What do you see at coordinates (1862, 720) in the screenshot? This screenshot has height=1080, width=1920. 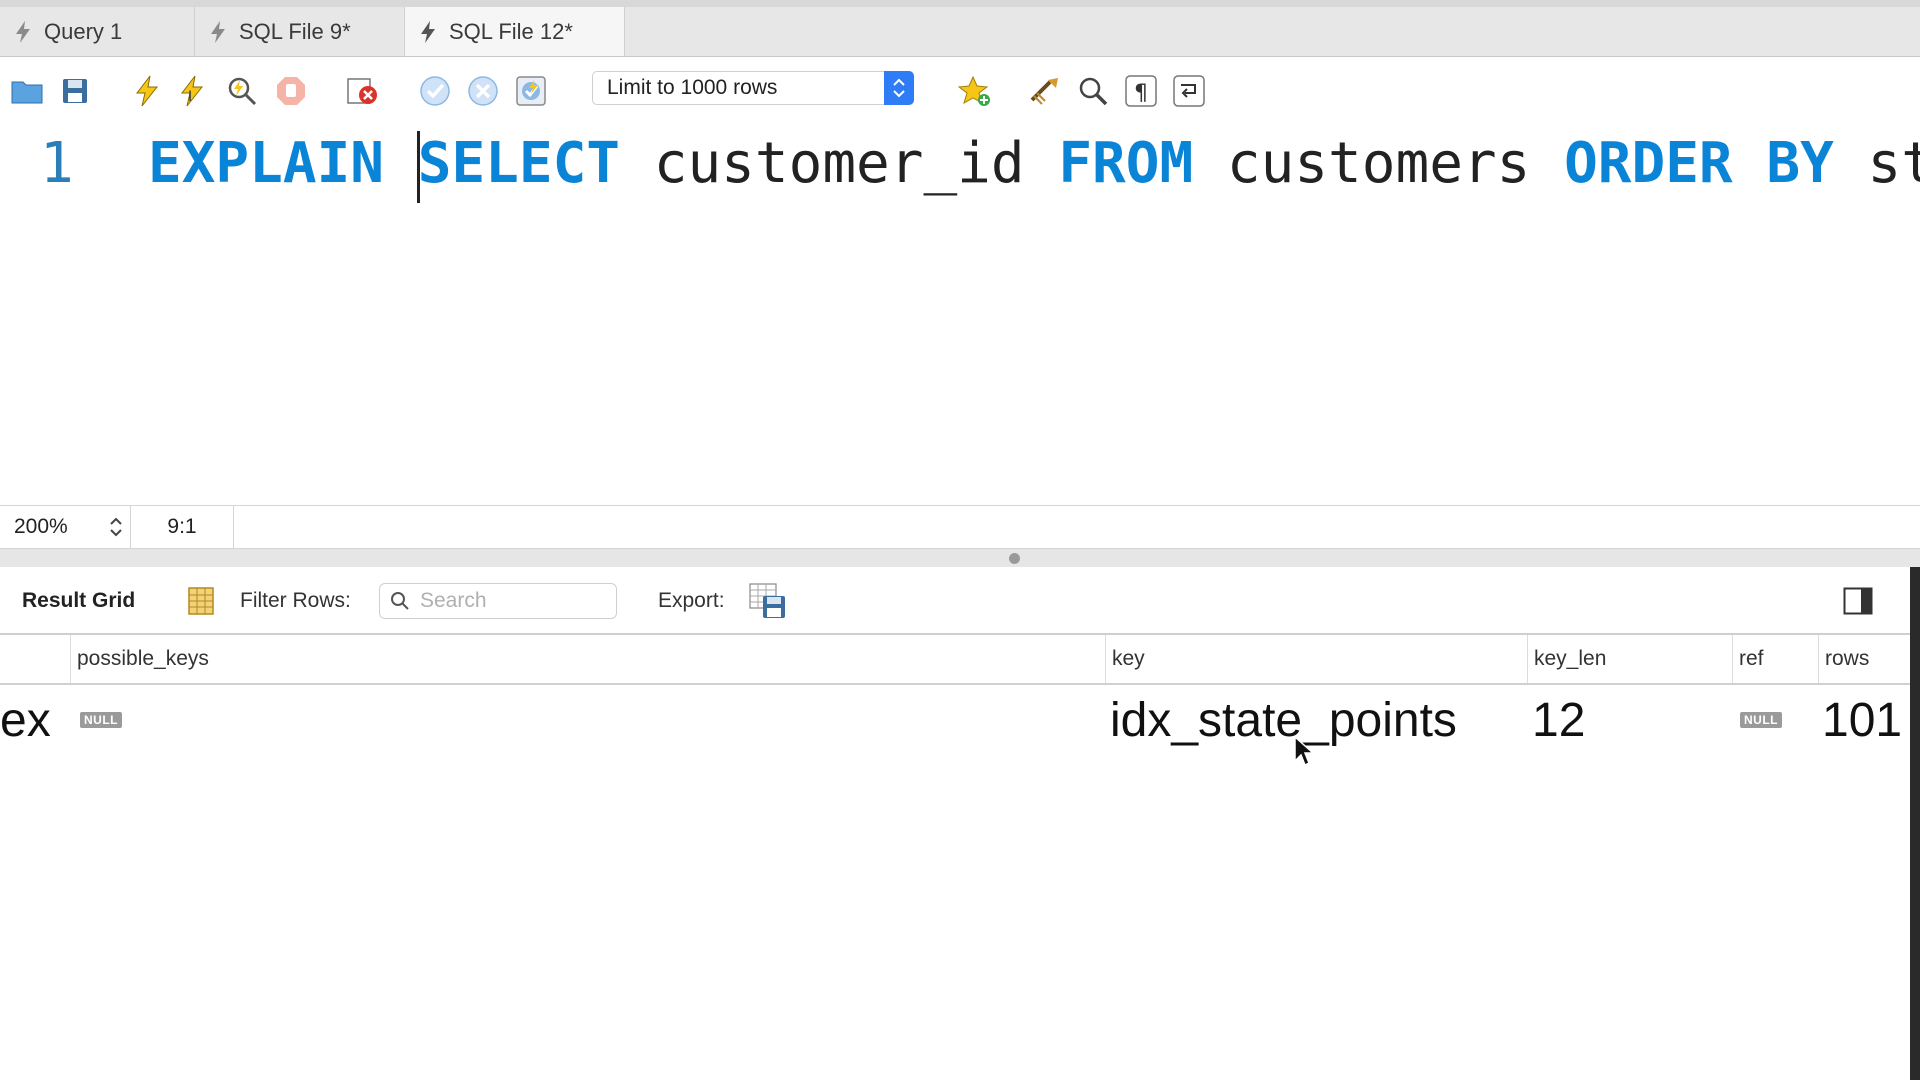 I see `cell-value: 101` at bounding box center [1862, 720].